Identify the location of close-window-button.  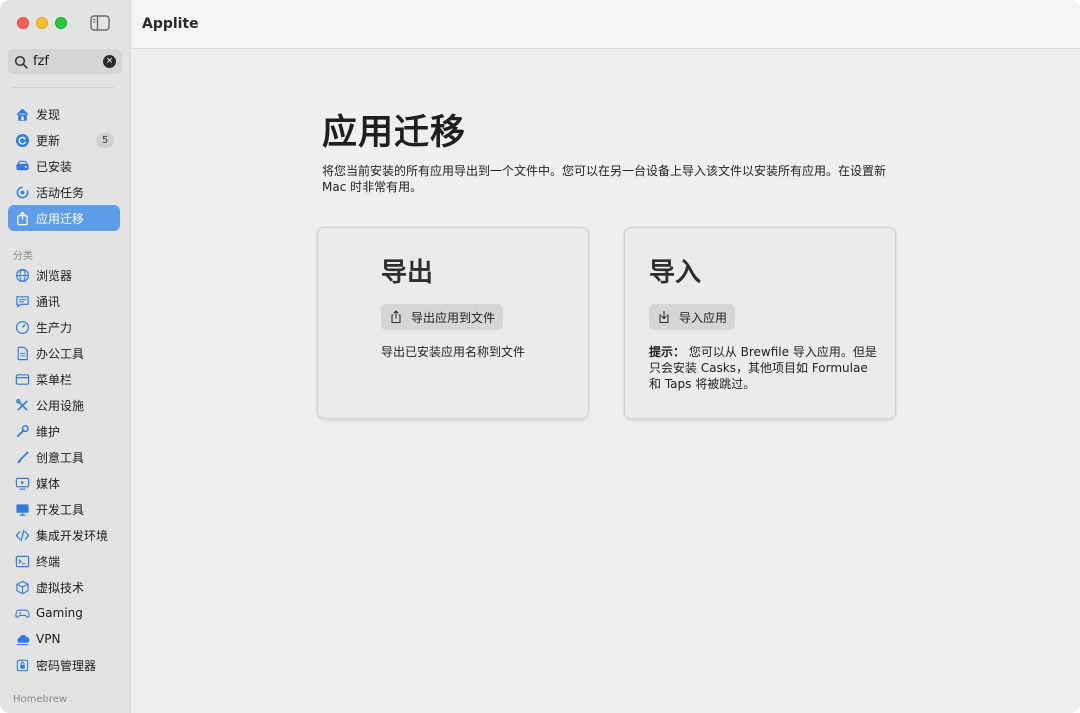
(23, 23).